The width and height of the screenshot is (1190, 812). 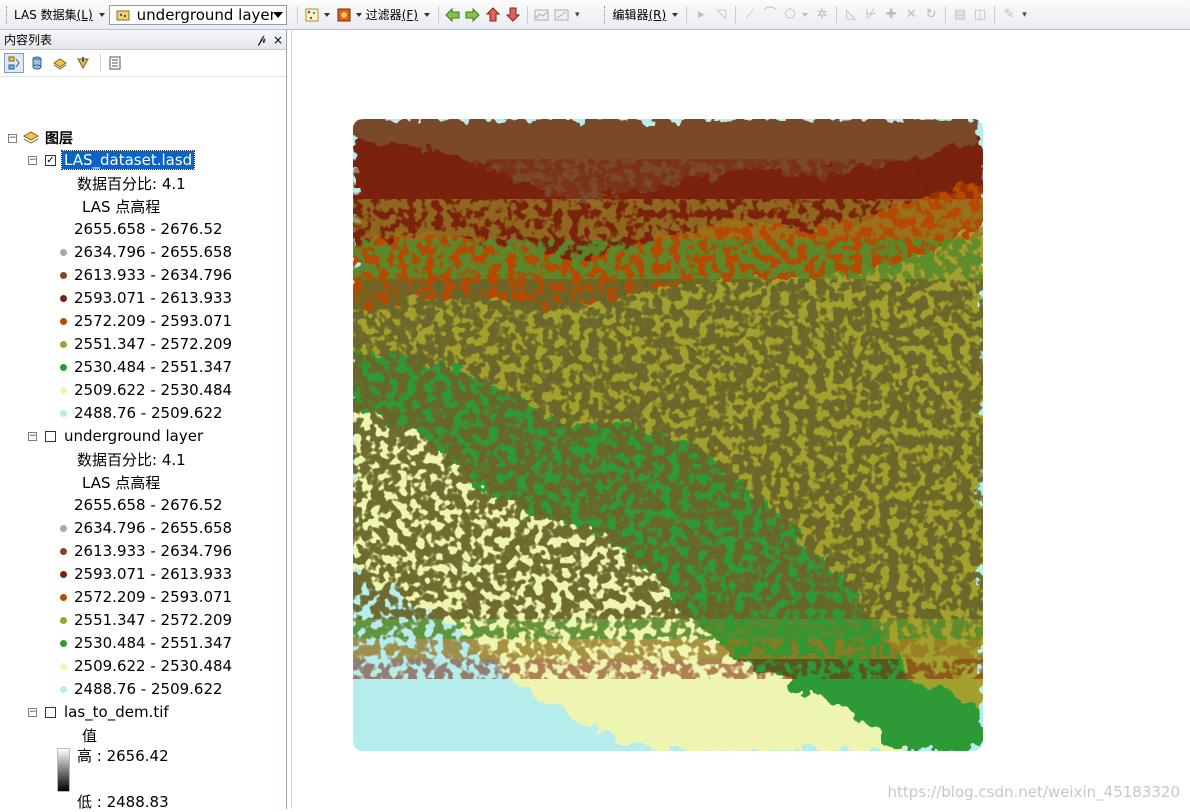 What do you see at coordinates (153, 252) in the screenshot?
I see `legend-class-label: 2634.796 - 2655.658` at bounding box center [153, 252].